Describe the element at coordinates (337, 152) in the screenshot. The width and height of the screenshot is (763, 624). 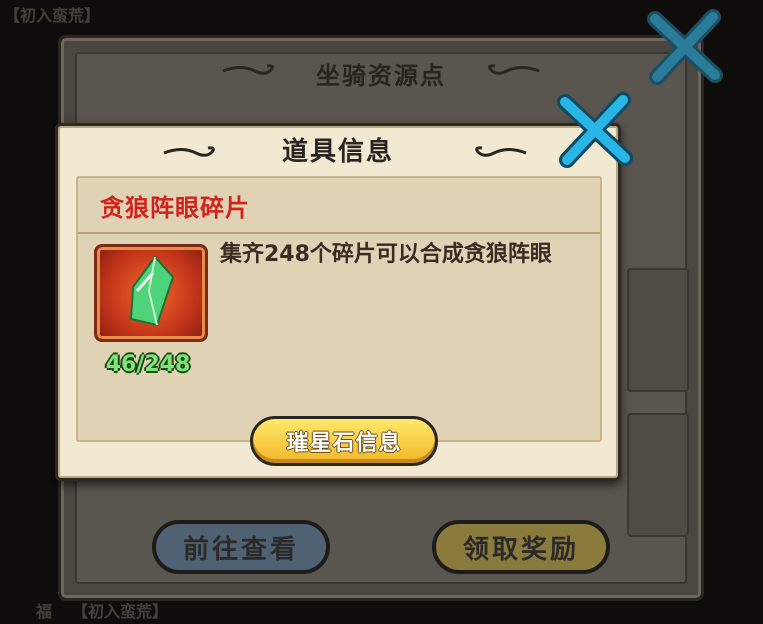
I see `dialog-title: 道具信息` at that location.